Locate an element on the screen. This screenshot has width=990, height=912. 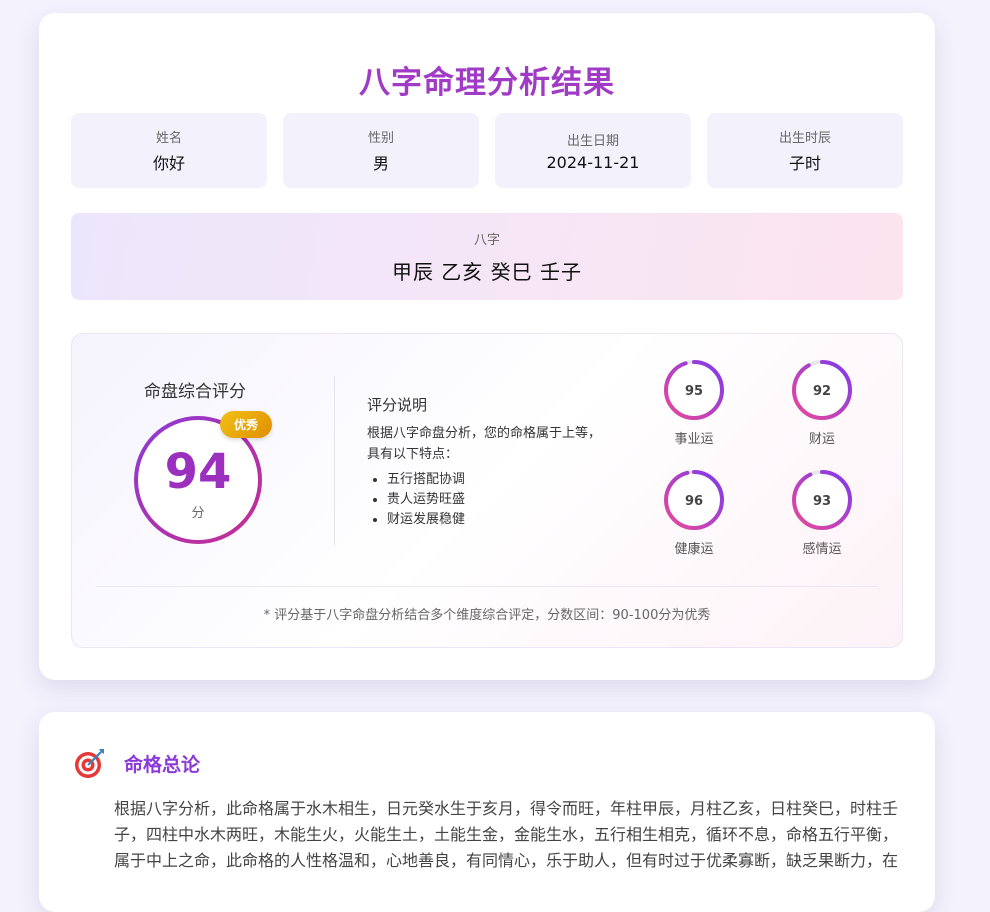
subscore-value: 93 is located at coordinates (822, 501).